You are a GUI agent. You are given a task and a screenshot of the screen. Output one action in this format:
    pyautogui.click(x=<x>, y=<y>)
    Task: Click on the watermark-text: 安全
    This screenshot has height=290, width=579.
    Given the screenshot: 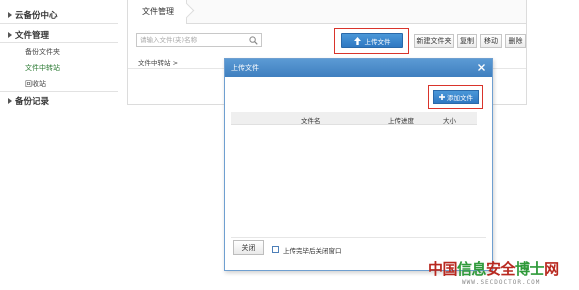 What is the action you would take?
    pyautogui.click(x=501, y=269)
    